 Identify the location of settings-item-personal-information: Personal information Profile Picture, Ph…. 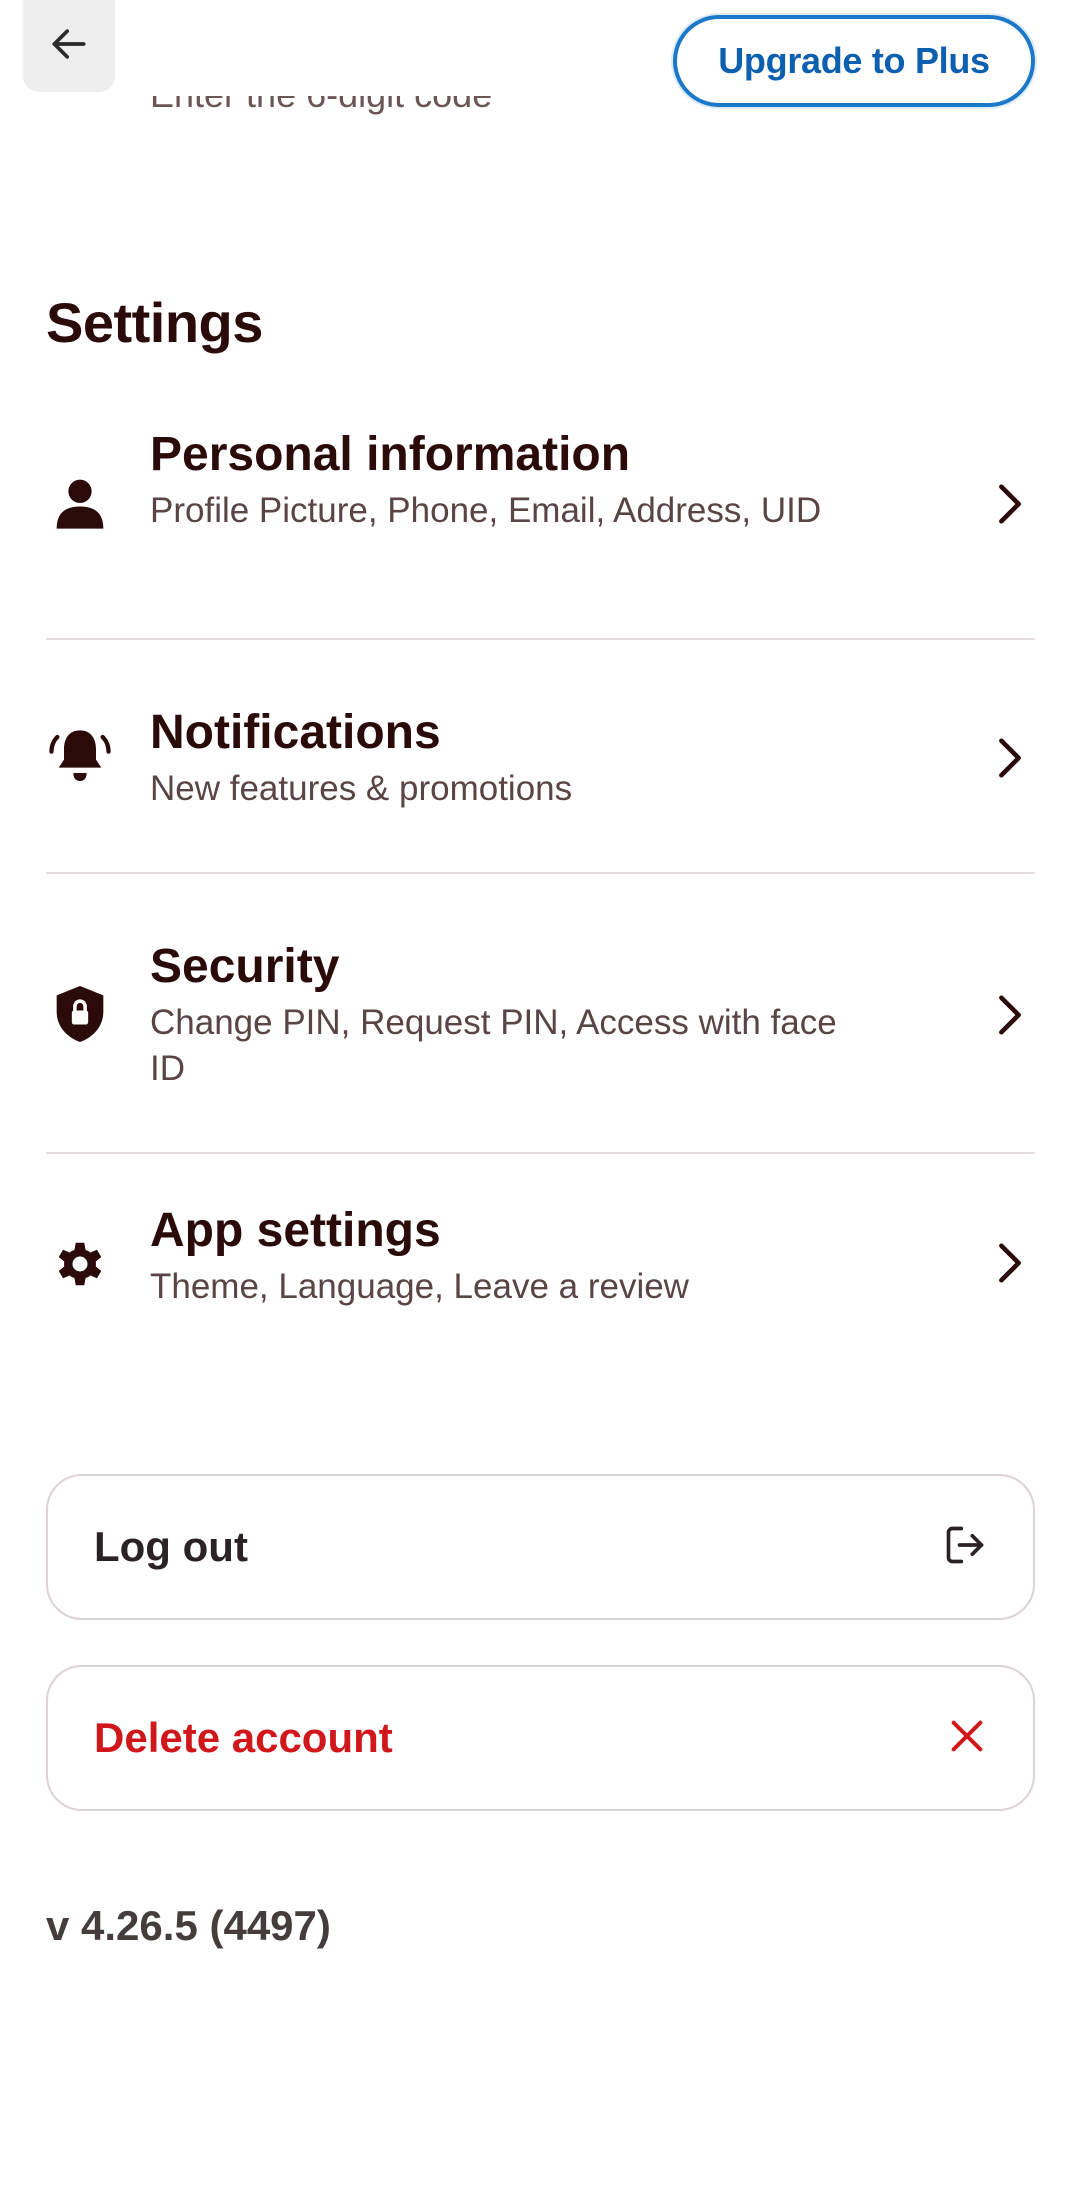
(540, 520).